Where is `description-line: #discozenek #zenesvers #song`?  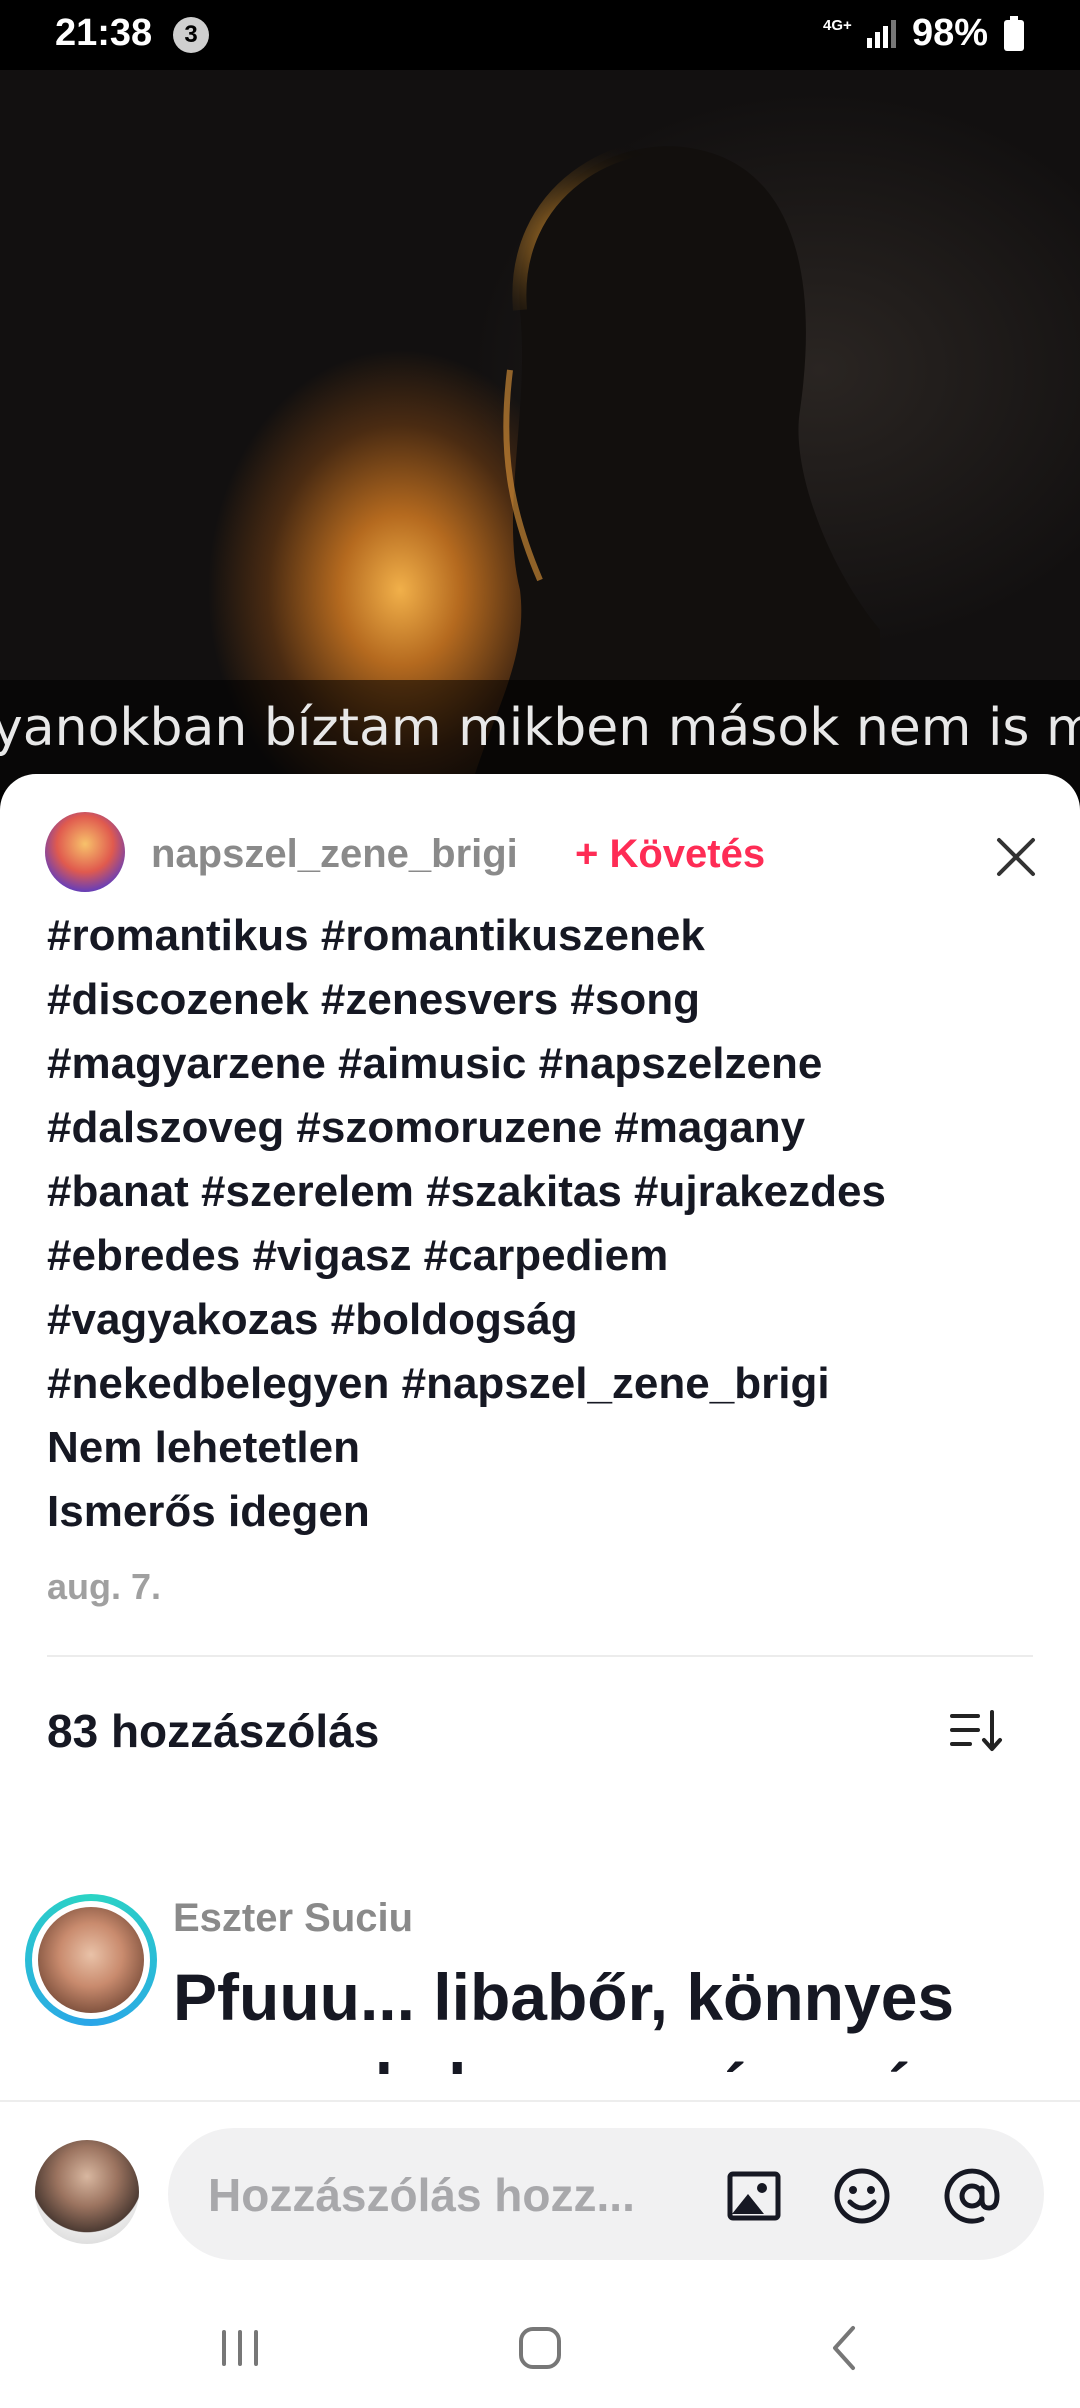
description-line: #discozenek #zenesvers #song is located at coordinates (373, 999).